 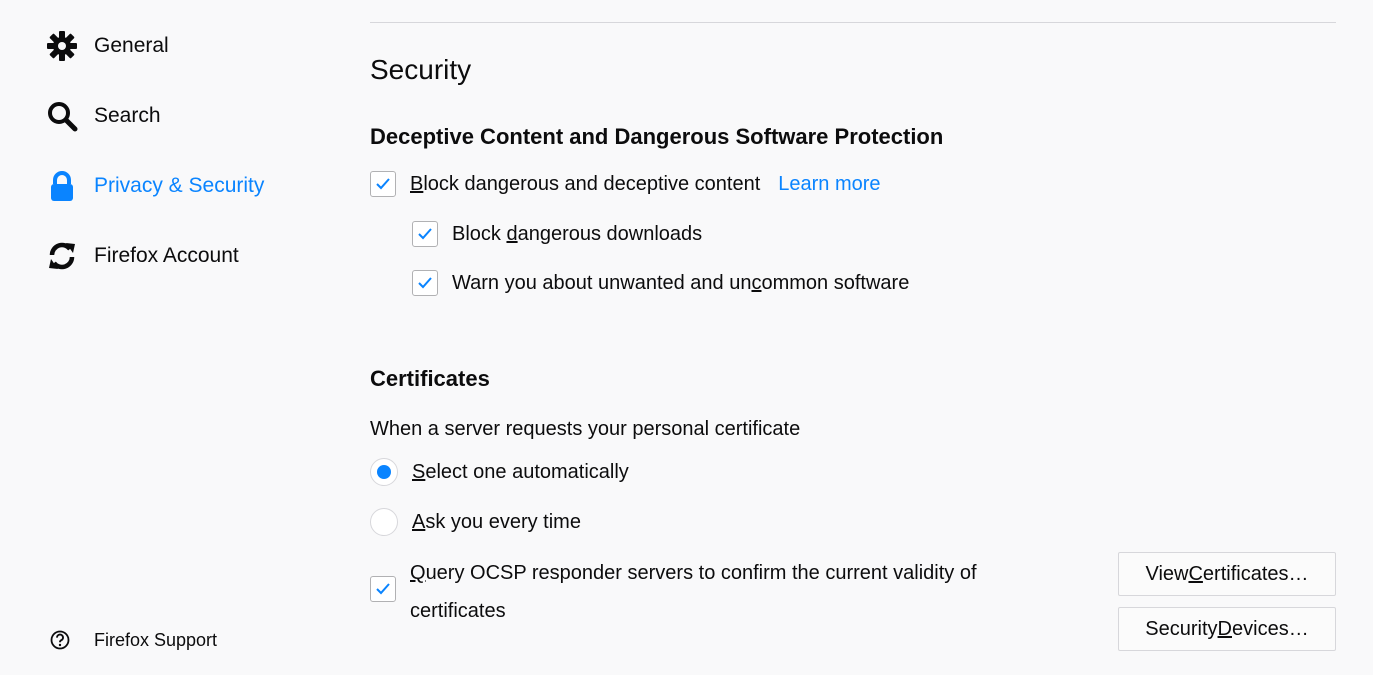 What do you see at coordinates (496, 522) in the screenshot?
I see `ask-every-time-label: Ask you every time` at bounding box center [496, 522].